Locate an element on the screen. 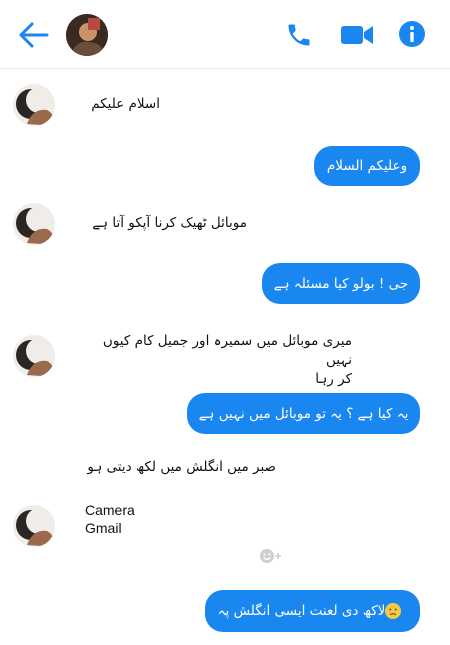 This screenshot has width=450, height=645. video-camera-icon is located at coordinates (357, 35).